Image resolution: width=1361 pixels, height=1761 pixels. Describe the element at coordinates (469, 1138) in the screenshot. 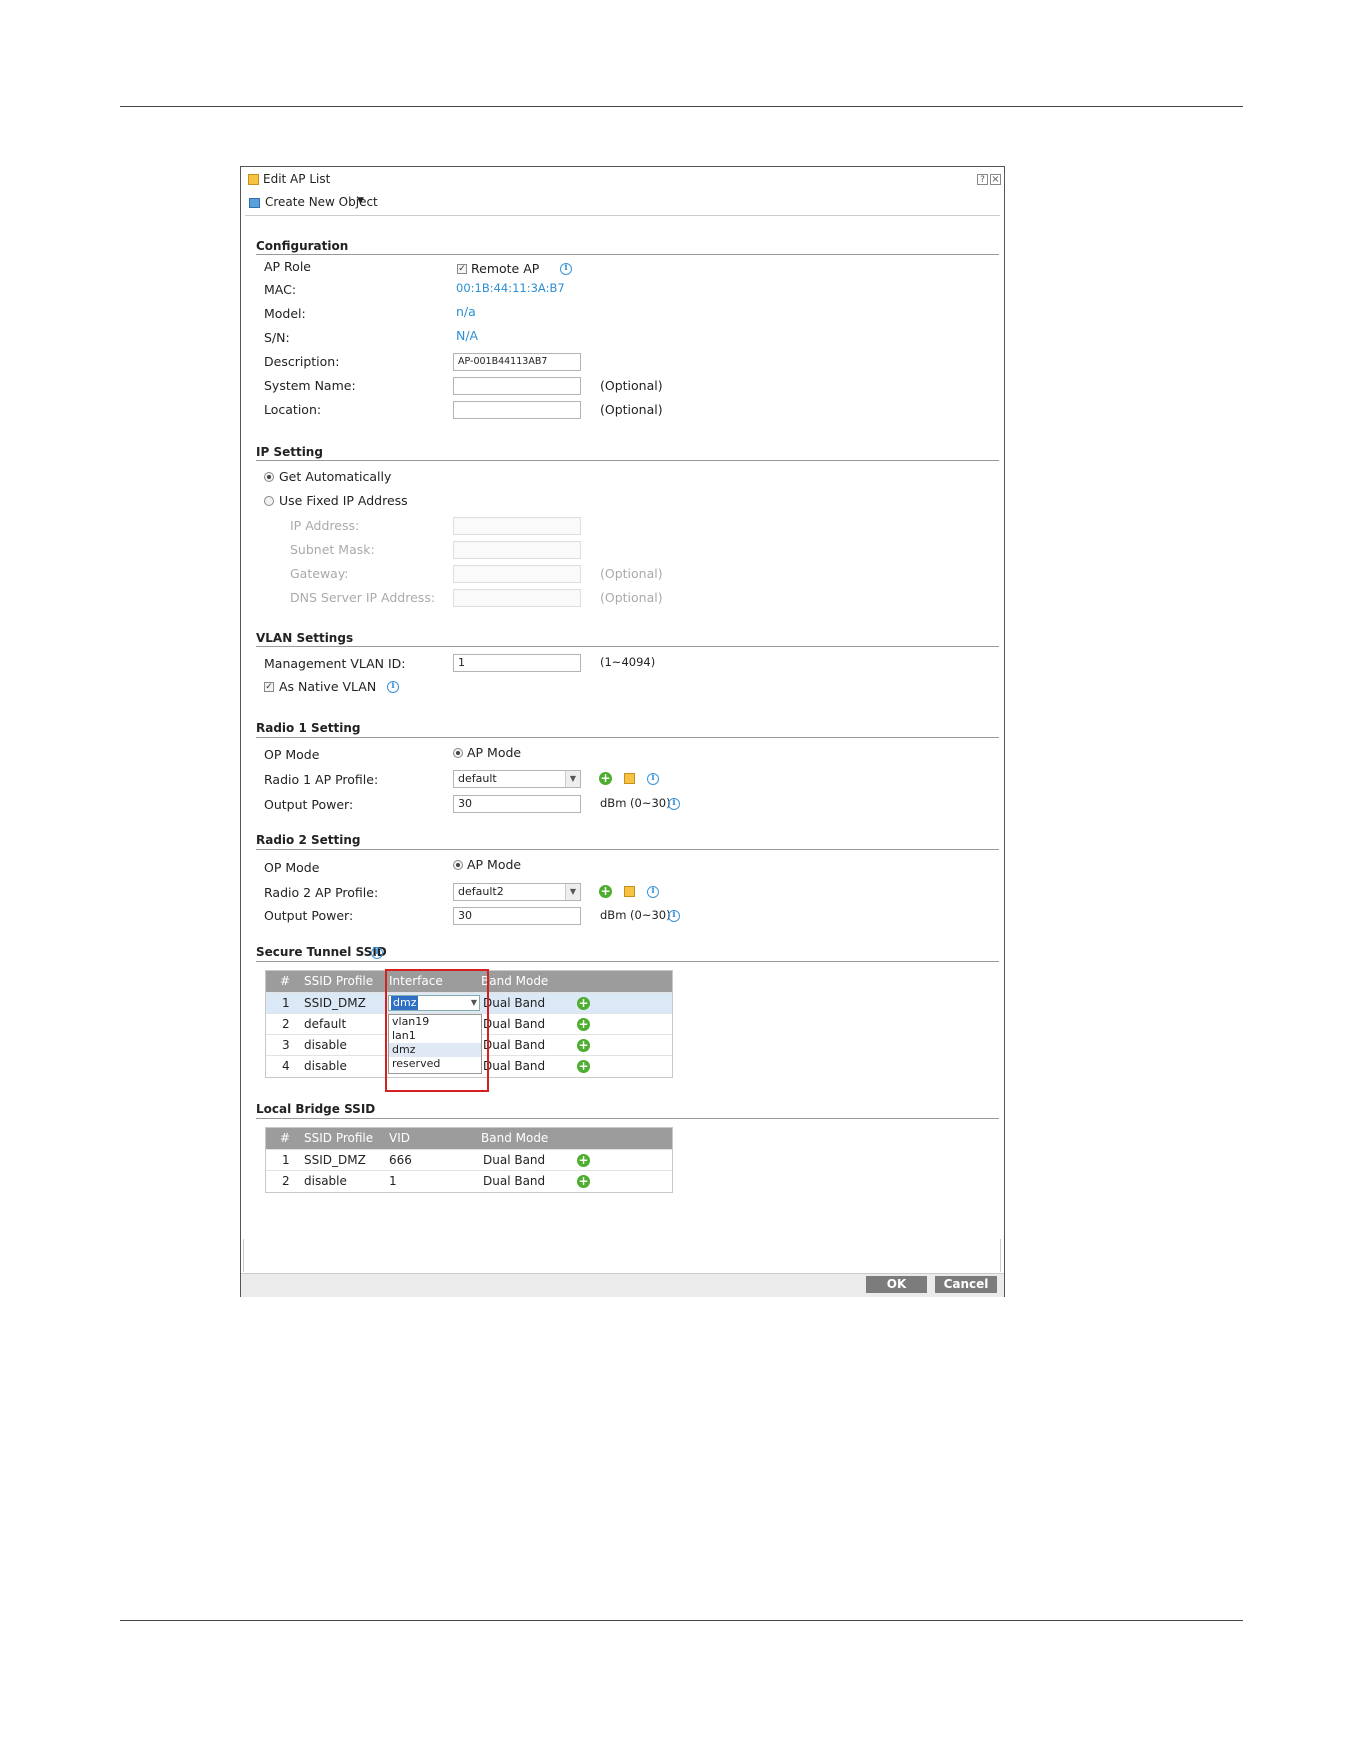

I see `table-header: # SSID Profile VID Band Mode` at that location.